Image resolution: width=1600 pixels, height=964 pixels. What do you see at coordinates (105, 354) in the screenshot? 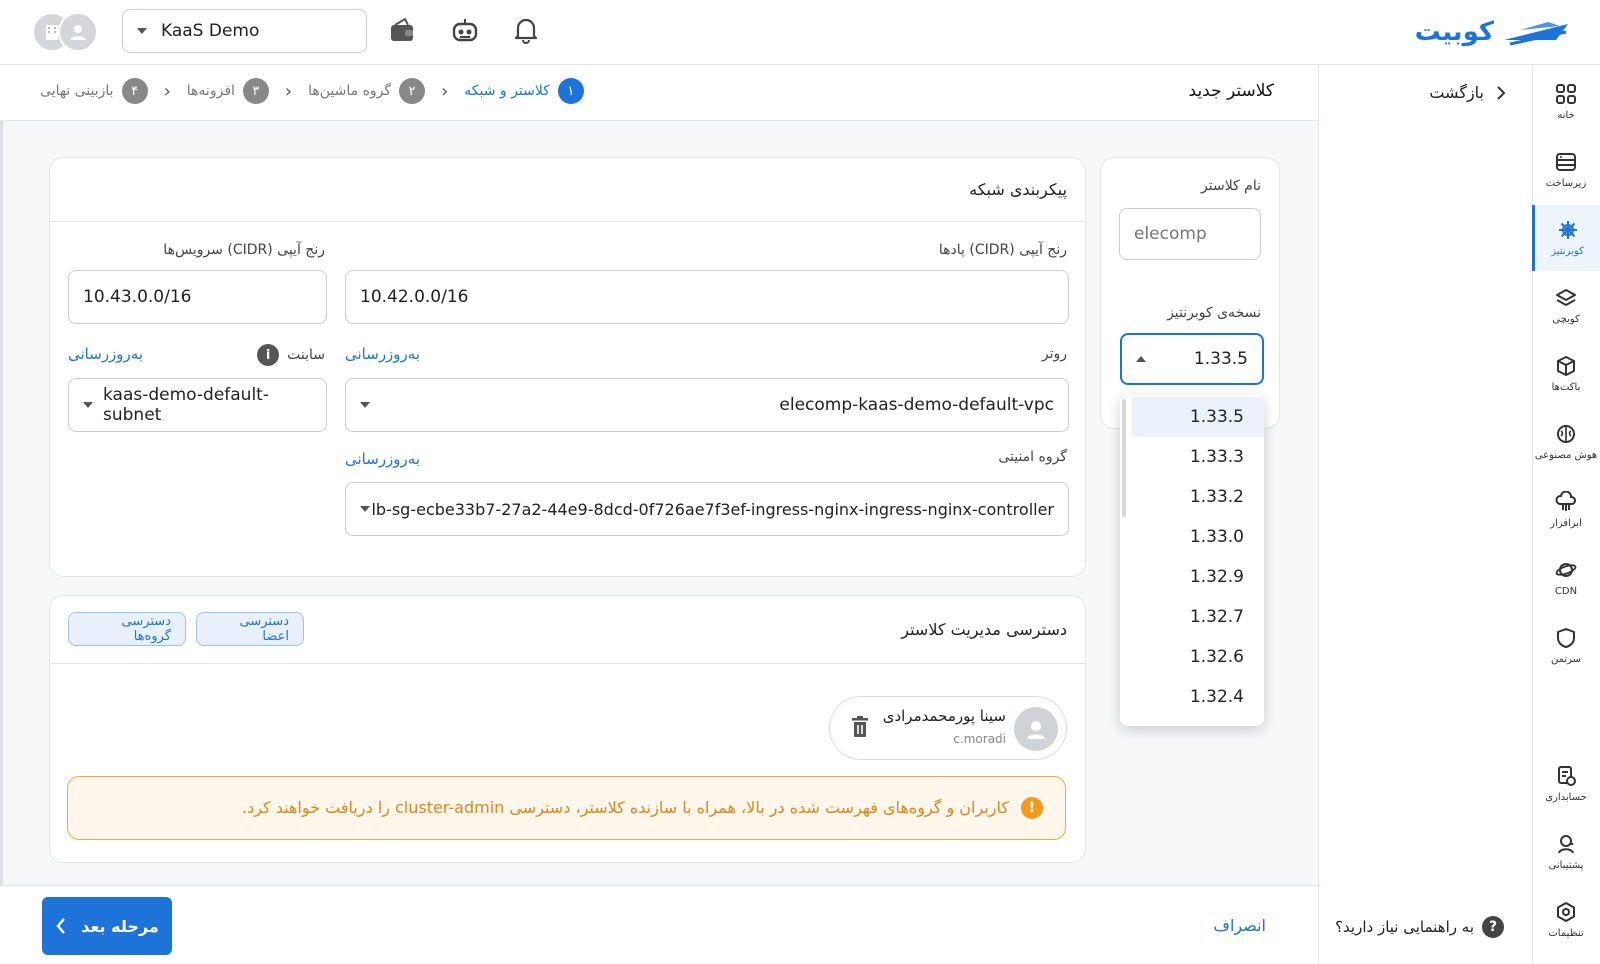
I see `subnet-refresh-link: به‌روزرسانی` at bounding box center [105, 354].